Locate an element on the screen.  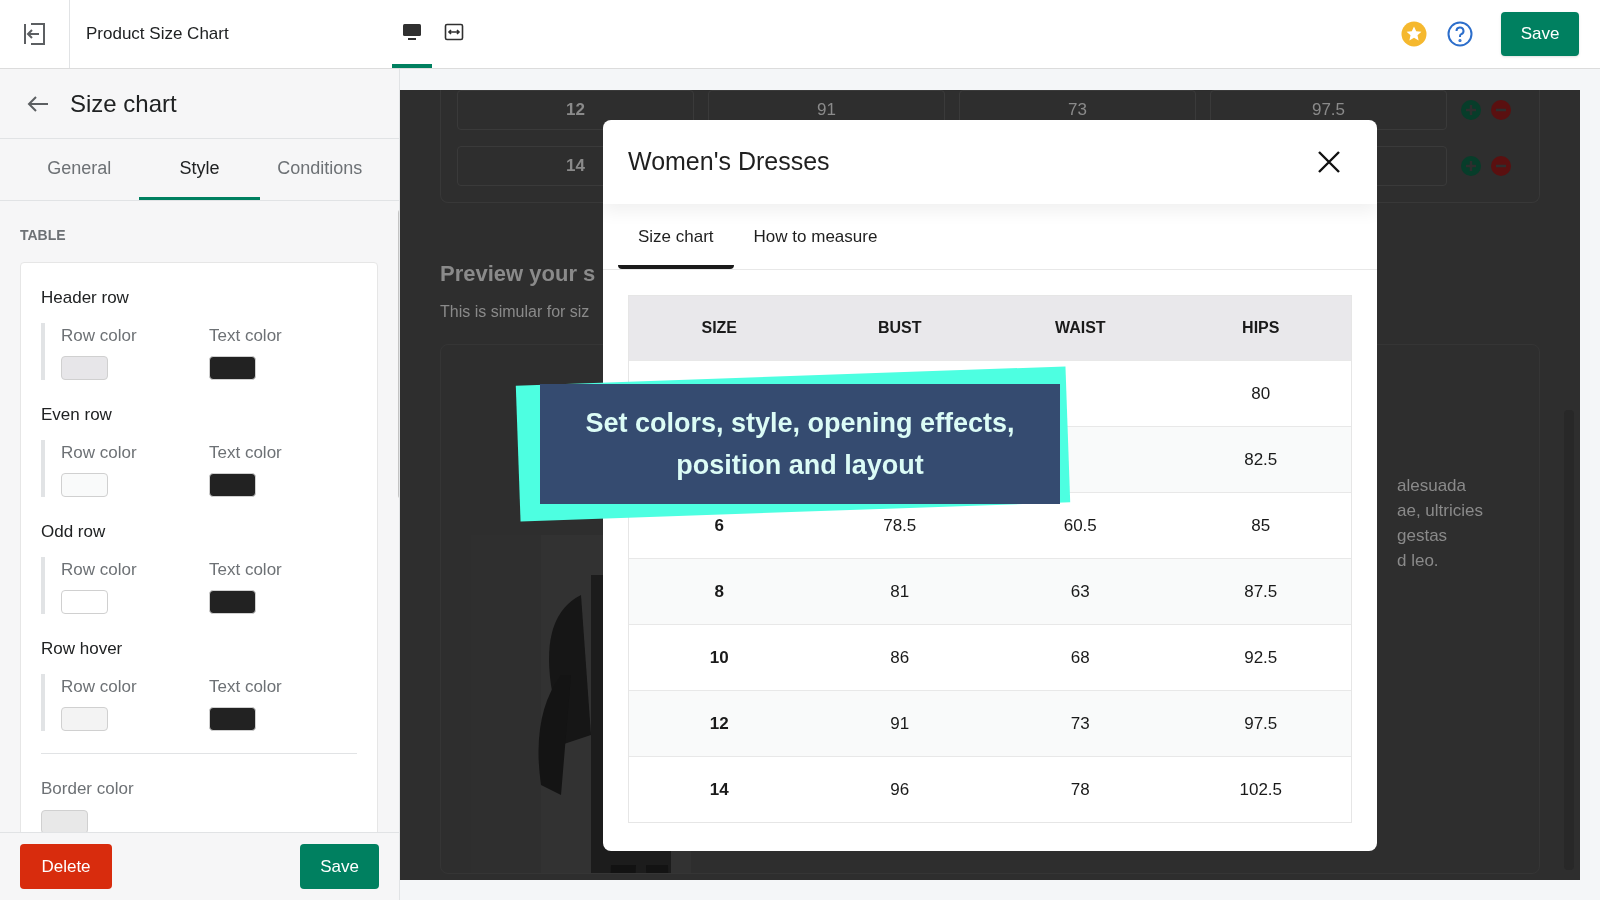
tab: Style is located at coordinates (199, 169).